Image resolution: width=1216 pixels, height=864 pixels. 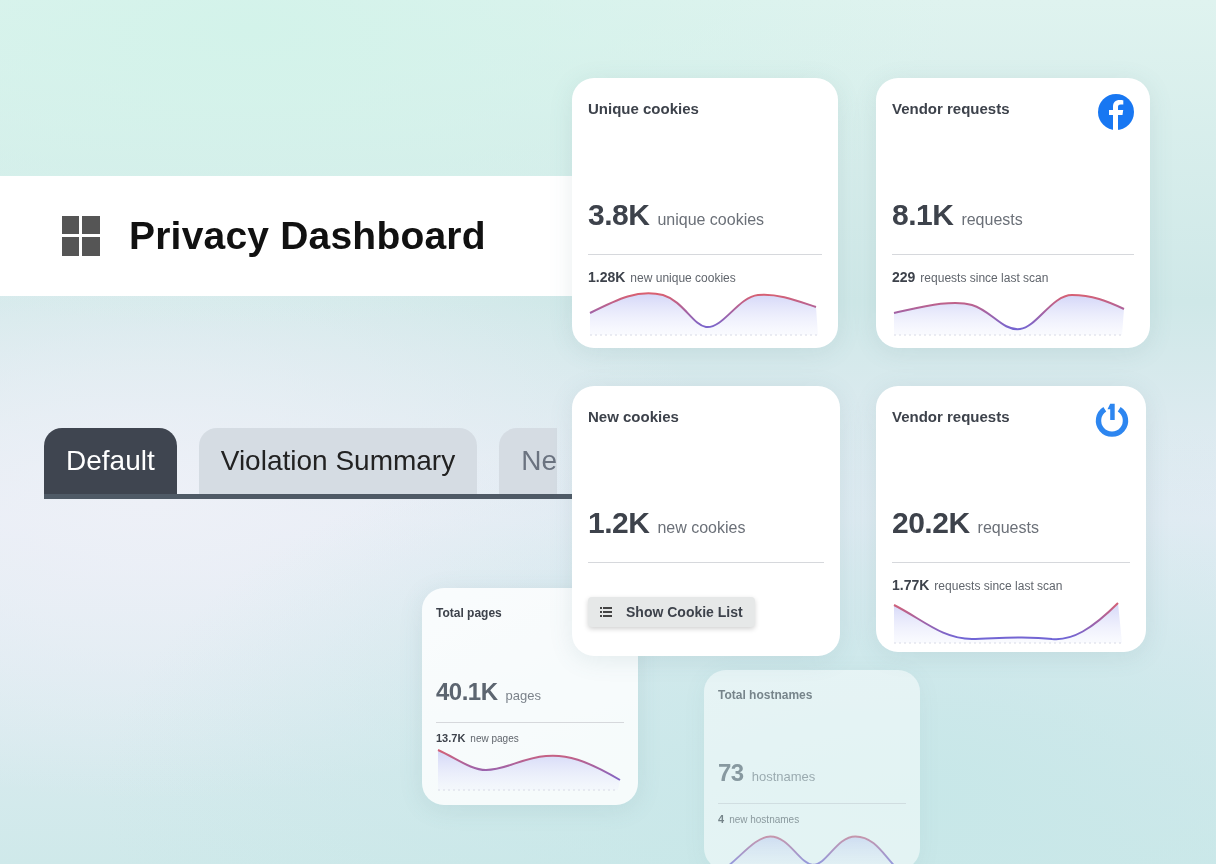 What do you see at coordinates (494, 738) in the screenshot?
I see `delta-label: new pages` at bounding box center [494, 738].